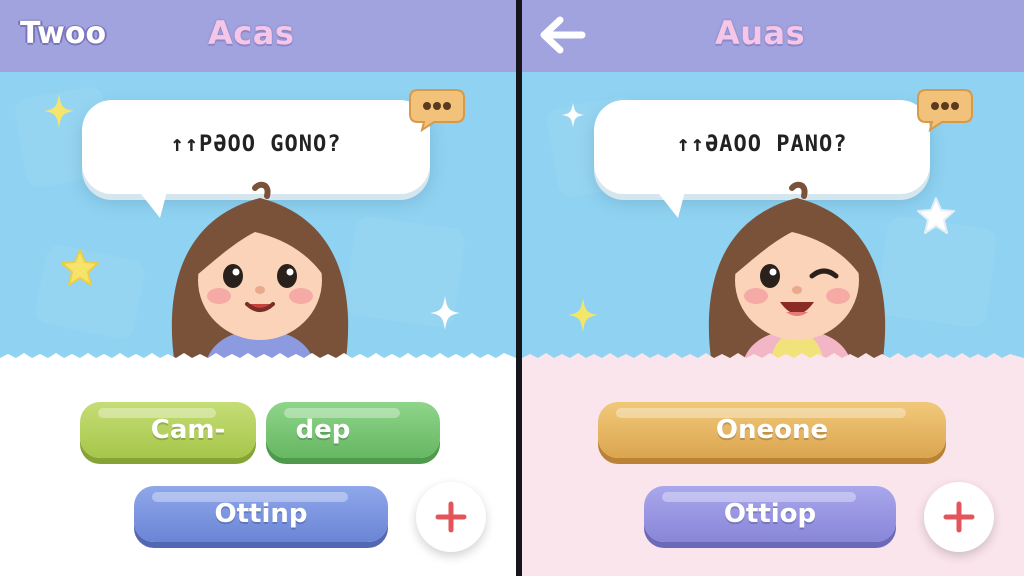 The height and width of the screenshot is (576, 1024). What do you see at coordinates (762, 144) in the screenshot?
I see `speech-text: ↑↑ƏAOO PANO?` at bounding box center [762, 144].